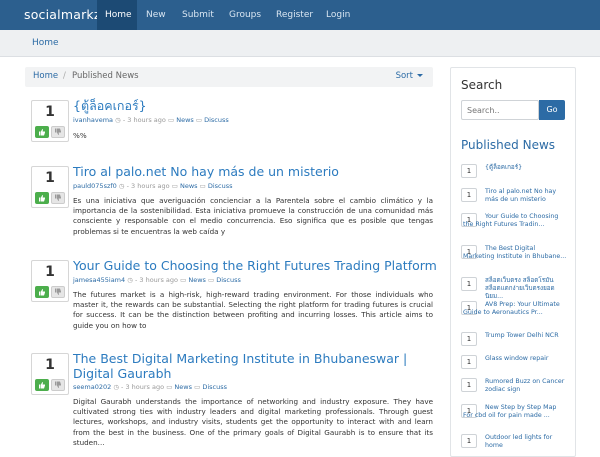  What do you see at coordinates (45, 43) in the screenshot?
I see `subbar-home-link: Home` at bounding box center [45, 43].